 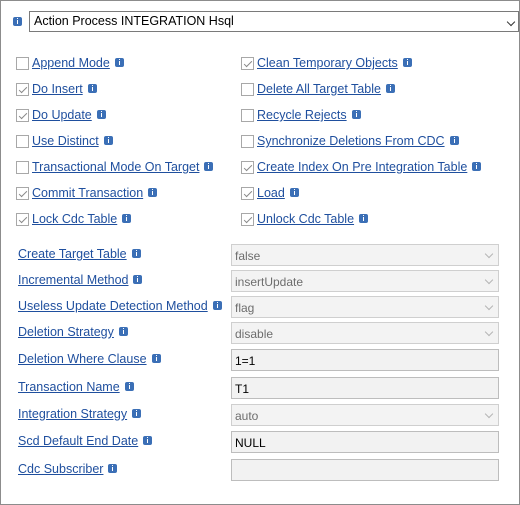 What do you see at coordinates (113, 306) in the screenshot?
I see `field-label-link: Useless Update Detection Method` at bounding box center [113, 306].